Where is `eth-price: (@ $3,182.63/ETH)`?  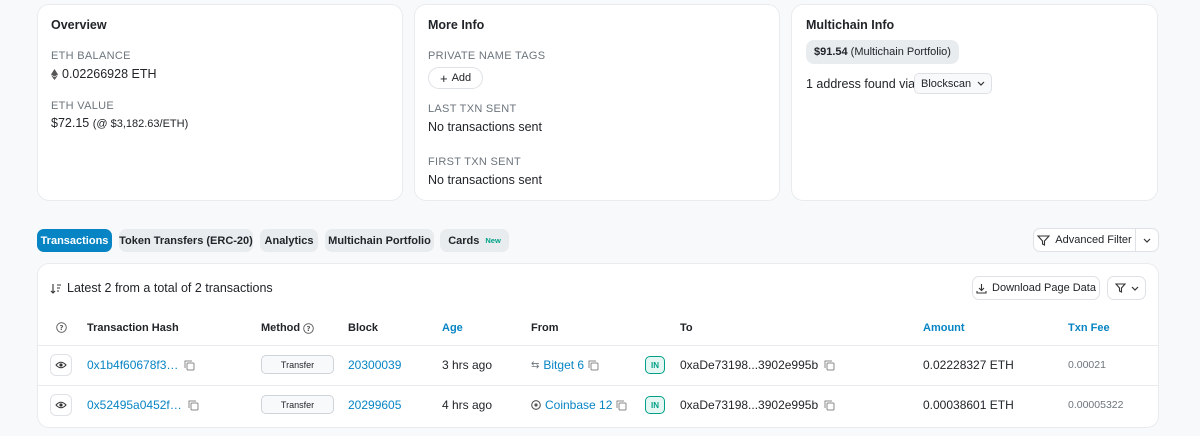 eth-price: (@ $3,182.63/ETH) is located at coordinates (140, 124).